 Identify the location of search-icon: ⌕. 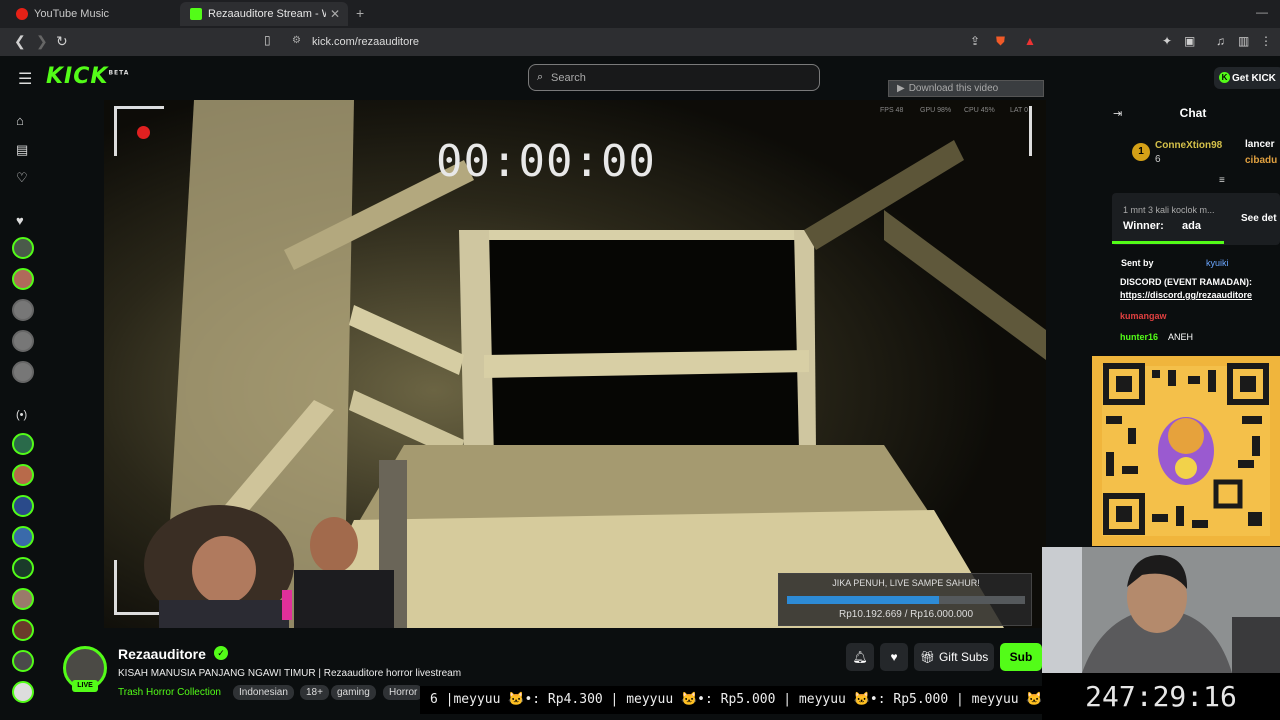
(540, 77).